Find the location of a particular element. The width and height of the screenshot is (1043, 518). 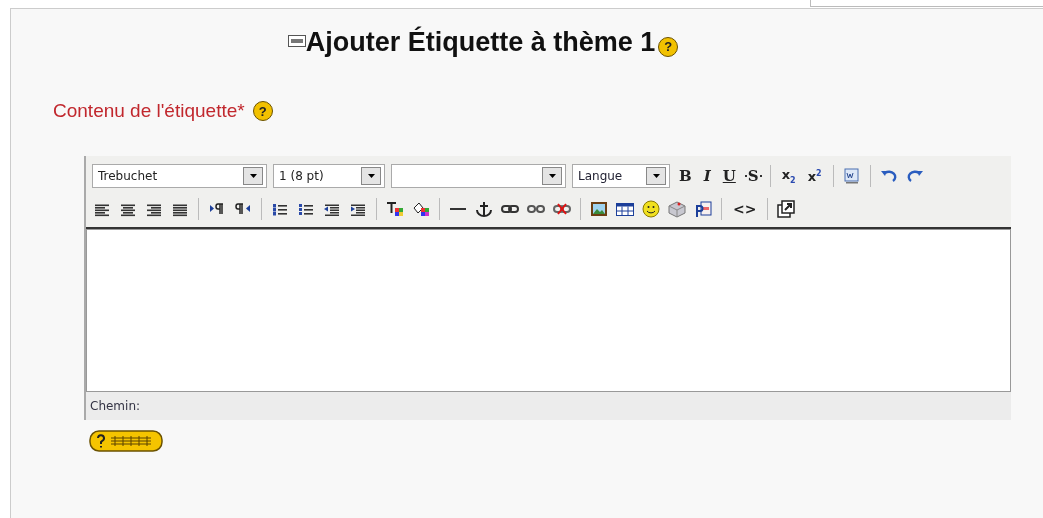

bold-button: B is located at coordinates (685, 176).